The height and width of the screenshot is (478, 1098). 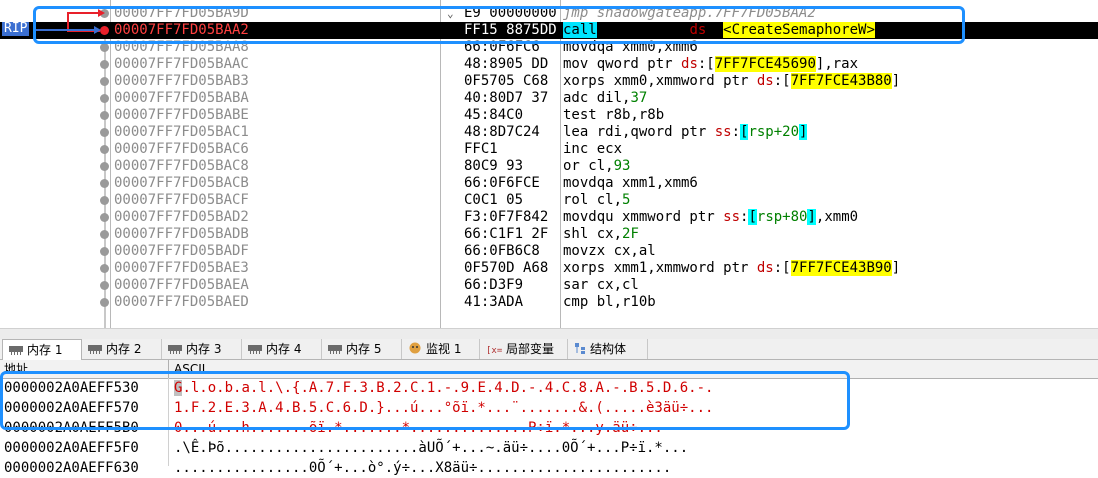 I want to click on instruction-bytes: 66:C1F1 2F, so click(x=506, y=234).